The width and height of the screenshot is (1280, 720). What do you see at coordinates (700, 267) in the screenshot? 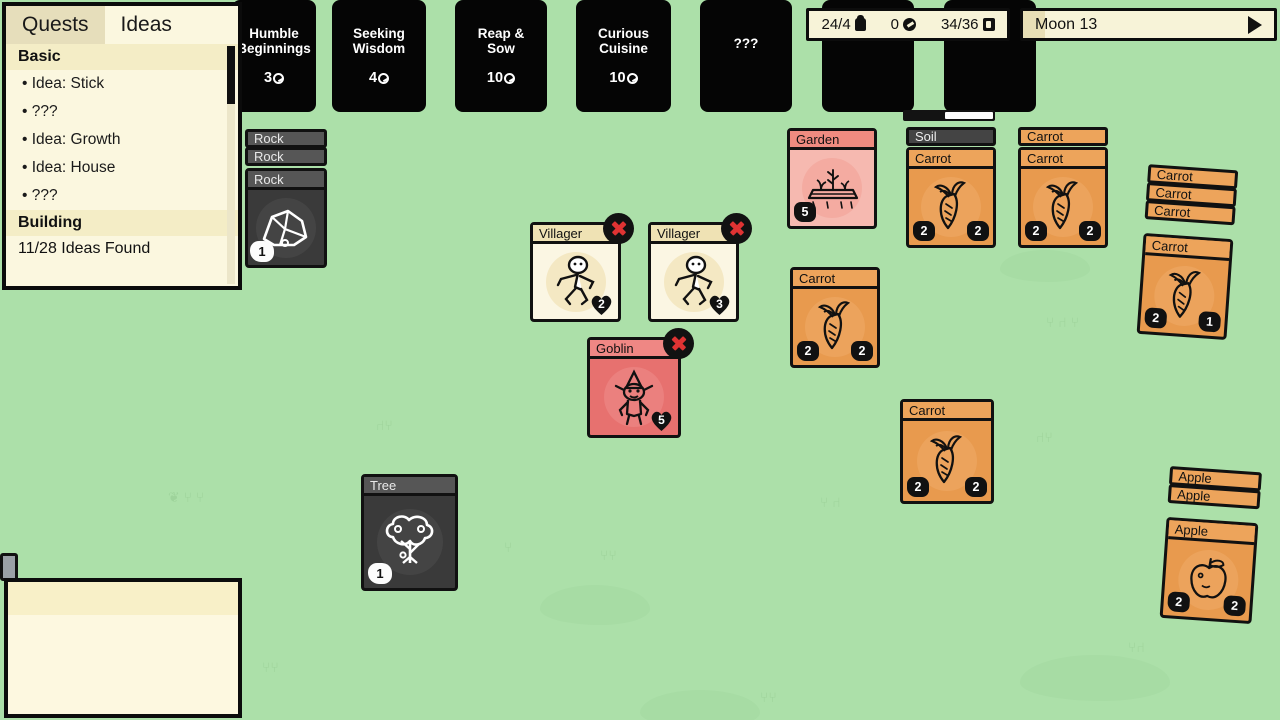
I see `villager-card: Villager 3` at bounding box center [700, 267].